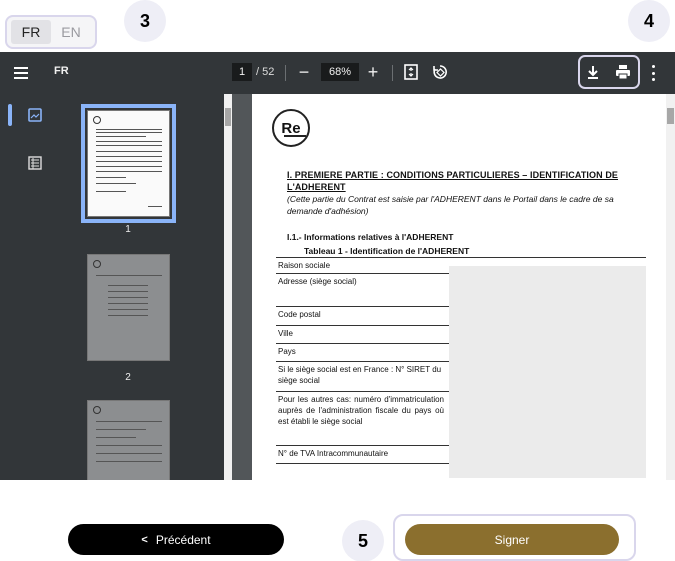 The height and width of the screenshot is (561, 675). I want to click on language-switch: FR EN, so click(51, 32).